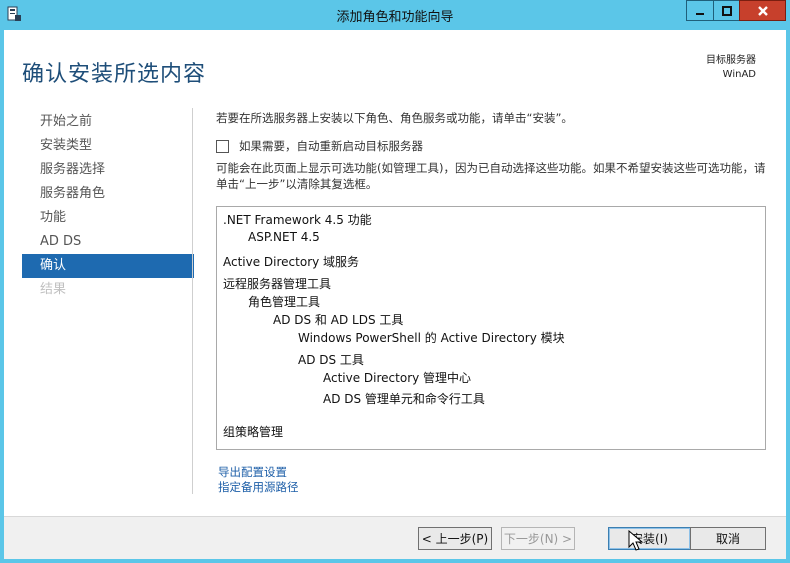  What do you see at coordinates (455, 538) in the screenshot?
I see `previous-button: < 上一步(P)` at bounding box center [455, 538].